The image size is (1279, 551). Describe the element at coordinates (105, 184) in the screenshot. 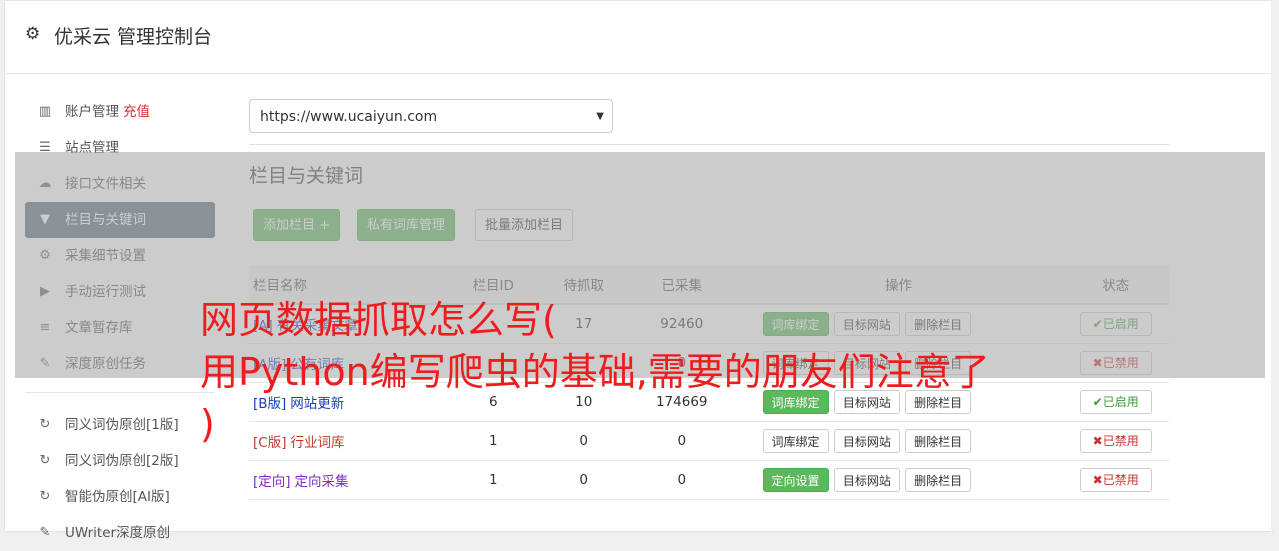

I see `sidebar-item-label: 接口文件相关` at that location.